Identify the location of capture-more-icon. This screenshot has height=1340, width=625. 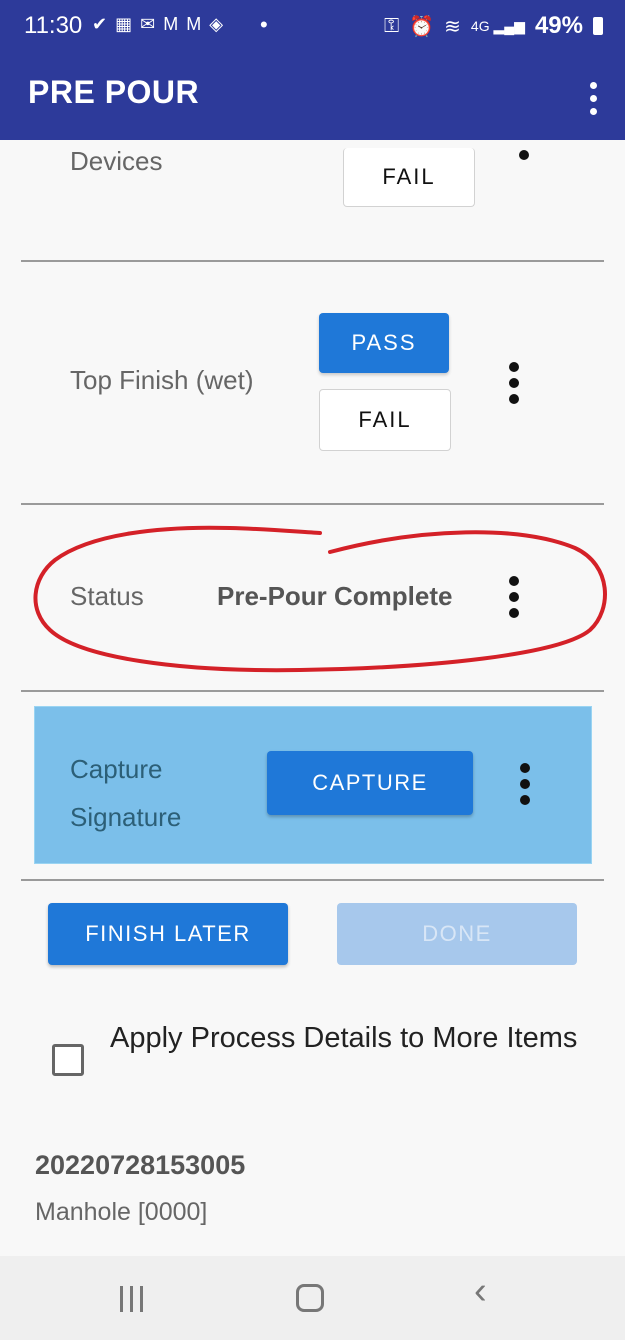
(525, 784).